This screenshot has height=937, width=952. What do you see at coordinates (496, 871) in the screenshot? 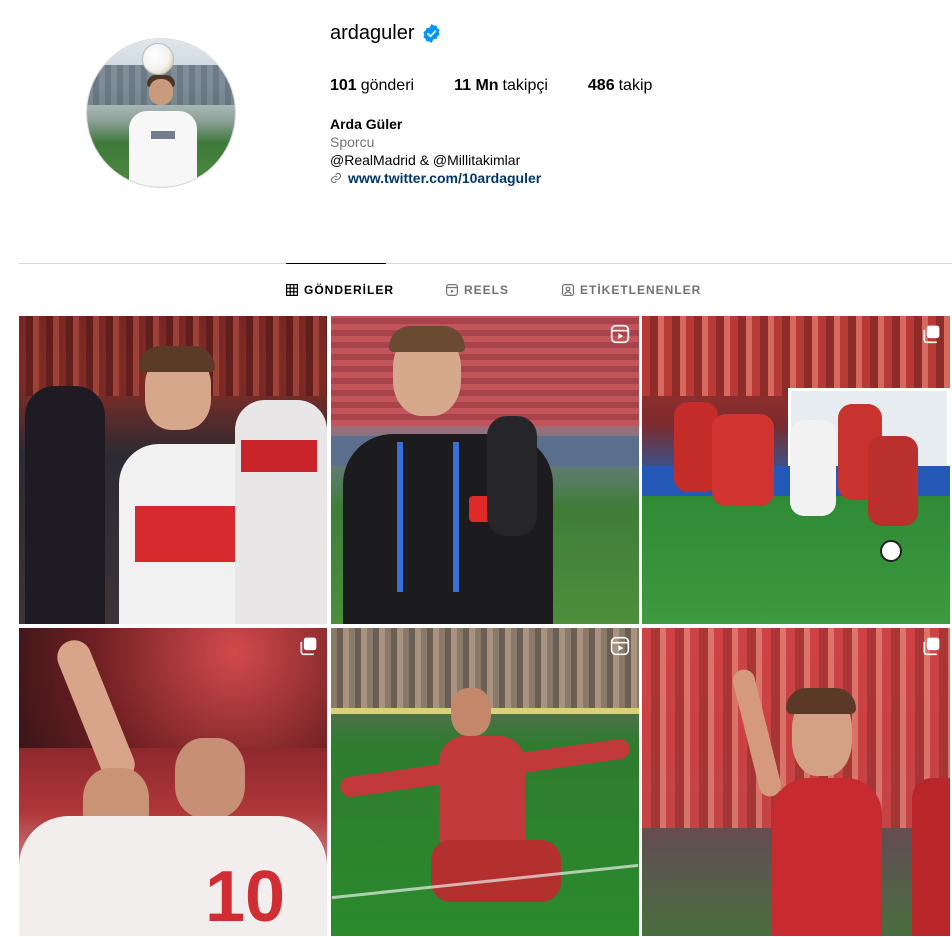
I see `kneeling-legs` at bounding box center [496, 871].